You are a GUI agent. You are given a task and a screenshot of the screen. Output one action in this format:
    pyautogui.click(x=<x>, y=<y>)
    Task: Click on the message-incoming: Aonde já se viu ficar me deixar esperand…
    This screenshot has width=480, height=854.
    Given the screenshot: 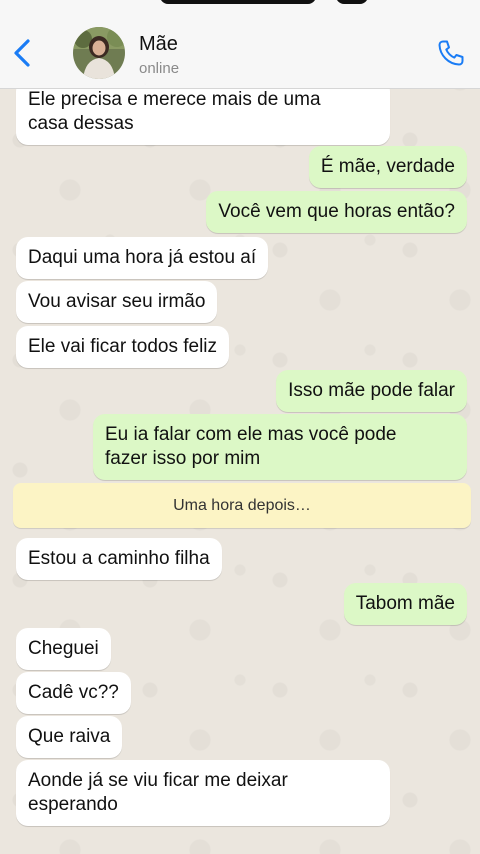 What is the action you would take?
    pyautogui.click(x=203, y=793)
    